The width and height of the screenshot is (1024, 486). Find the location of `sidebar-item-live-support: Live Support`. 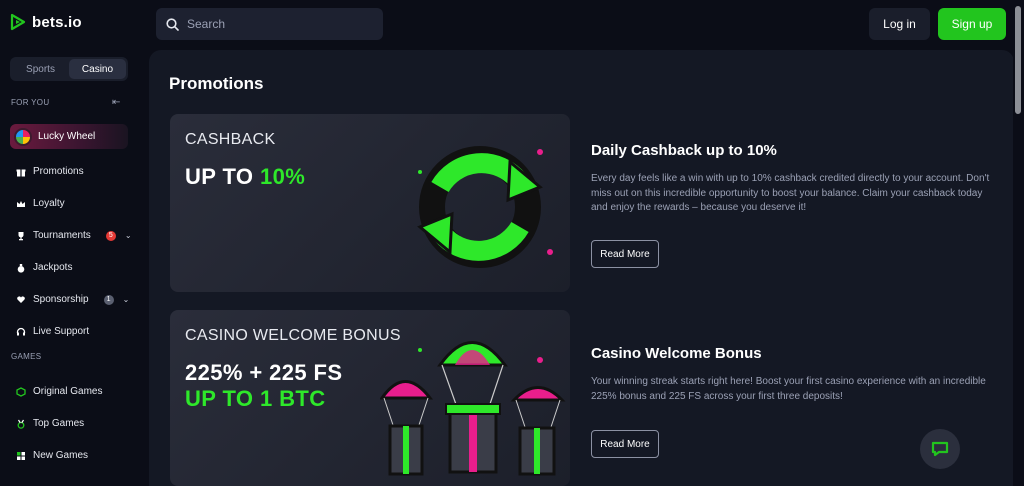

sidebar-item-live-support: Live Support is located at coordinates (52, 331).